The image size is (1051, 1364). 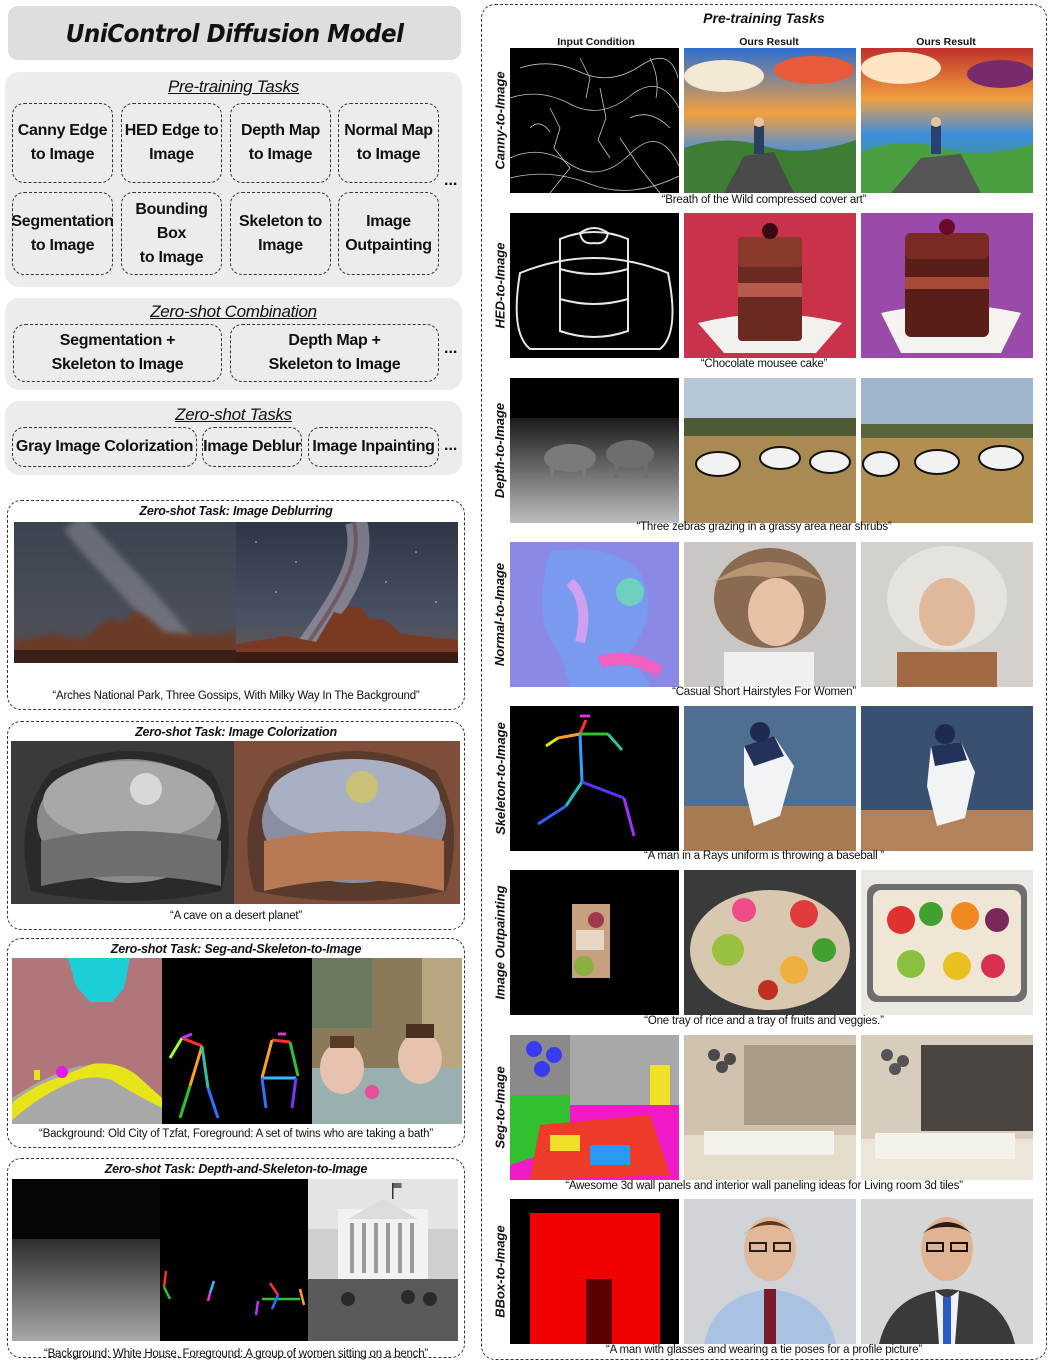 What do you see at coordinates (594, 942) in the screenshot?
I see `outpainting-input-image` at bounding box center [594, 942].